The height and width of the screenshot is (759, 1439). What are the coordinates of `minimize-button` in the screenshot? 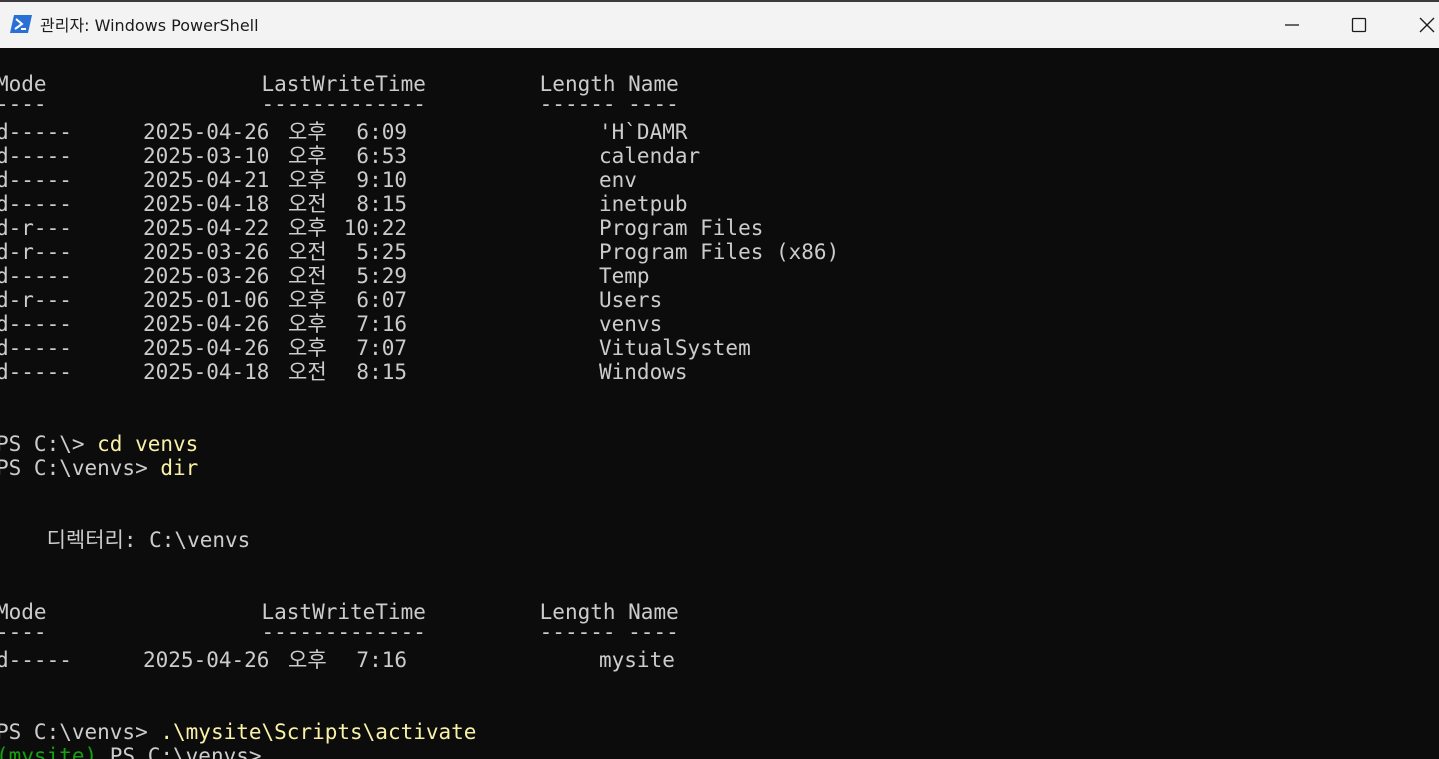 It's located at (1292, 25).